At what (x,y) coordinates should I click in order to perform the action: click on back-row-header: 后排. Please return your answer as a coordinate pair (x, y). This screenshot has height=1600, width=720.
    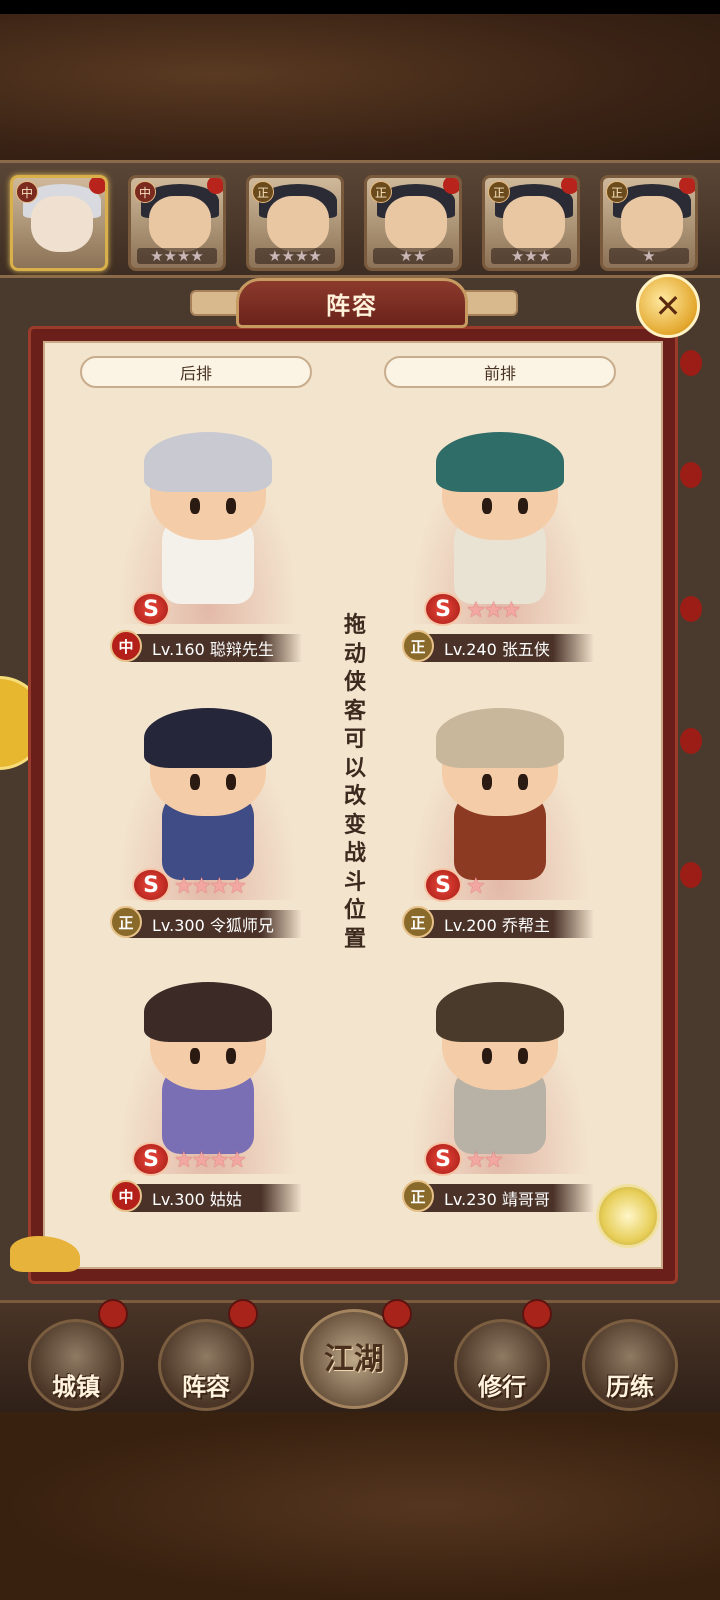
    Looking at the image, I should click on (196, 372).